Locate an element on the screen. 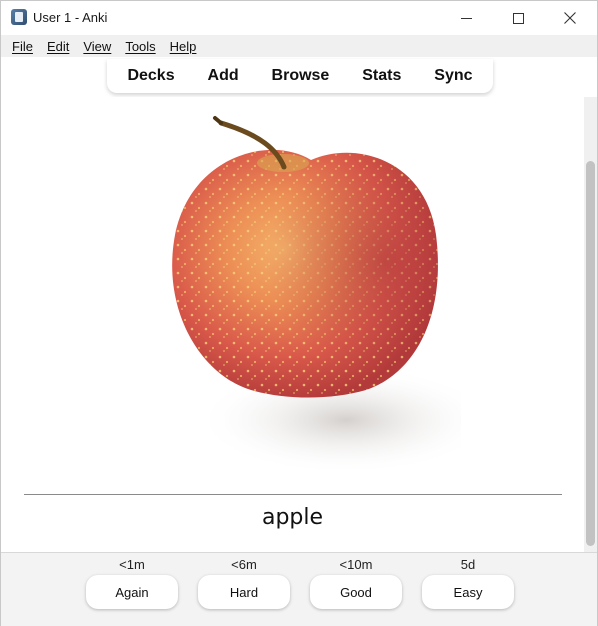 The width and height of the screenshot is (598, 626). menu-file: File is located at coordinates (22, 46).